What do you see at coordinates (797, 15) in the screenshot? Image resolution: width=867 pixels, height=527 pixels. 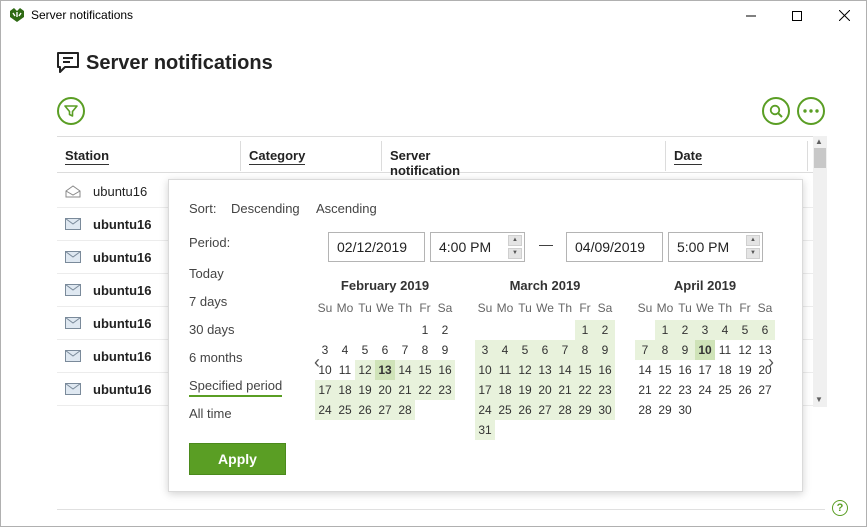 I see `maximize-button` at bounding box center [797, 15].